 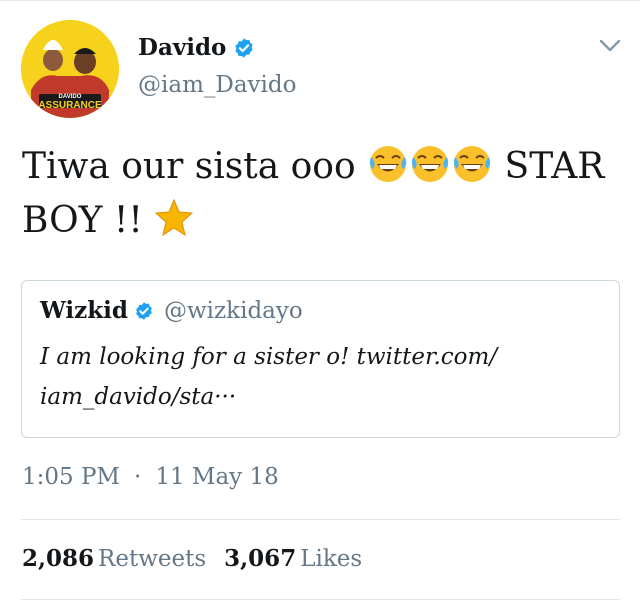 I want to click on author-name-row: Davido, so click(x=196, y=47).